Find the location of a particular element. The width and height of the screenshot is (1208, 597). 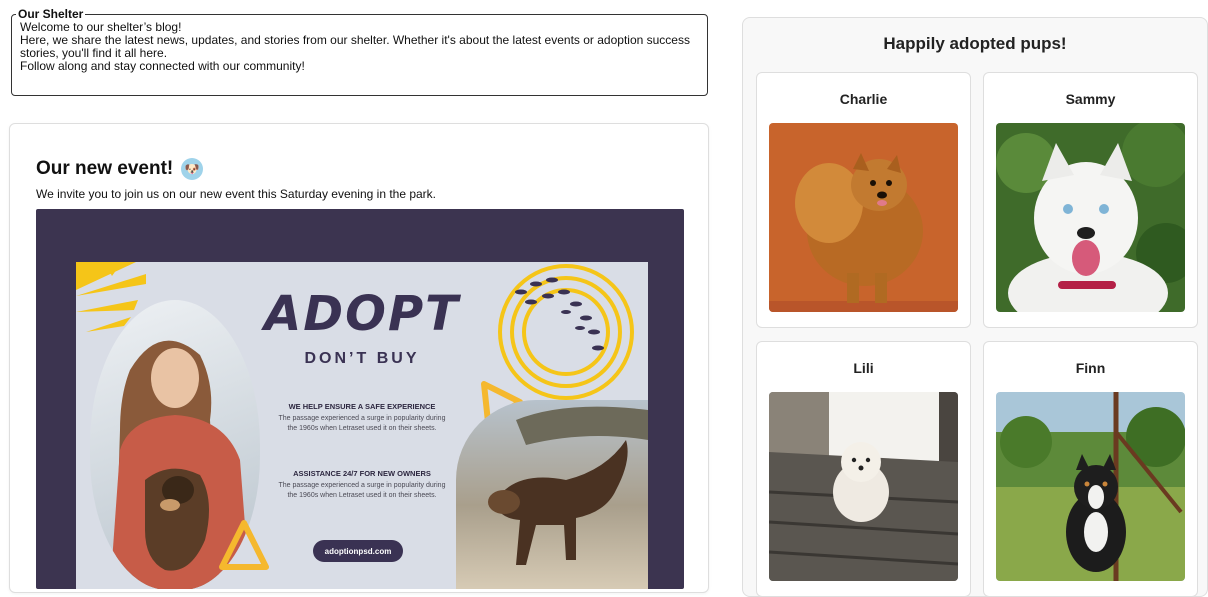

triangle-decoration-bottom is located at coordinates (244, 545).